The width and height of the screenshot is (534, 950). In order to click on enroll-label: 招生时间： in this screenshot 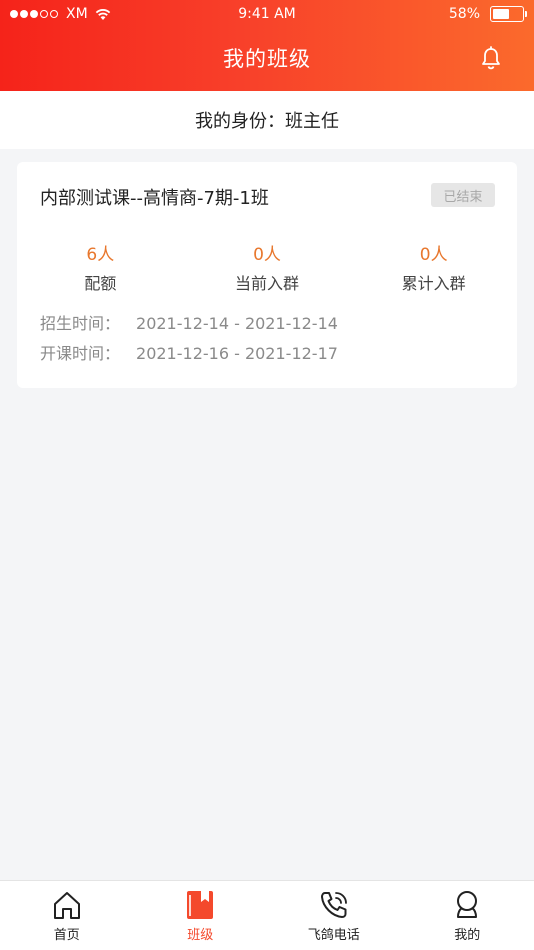, I will do `click(80, 323)`.